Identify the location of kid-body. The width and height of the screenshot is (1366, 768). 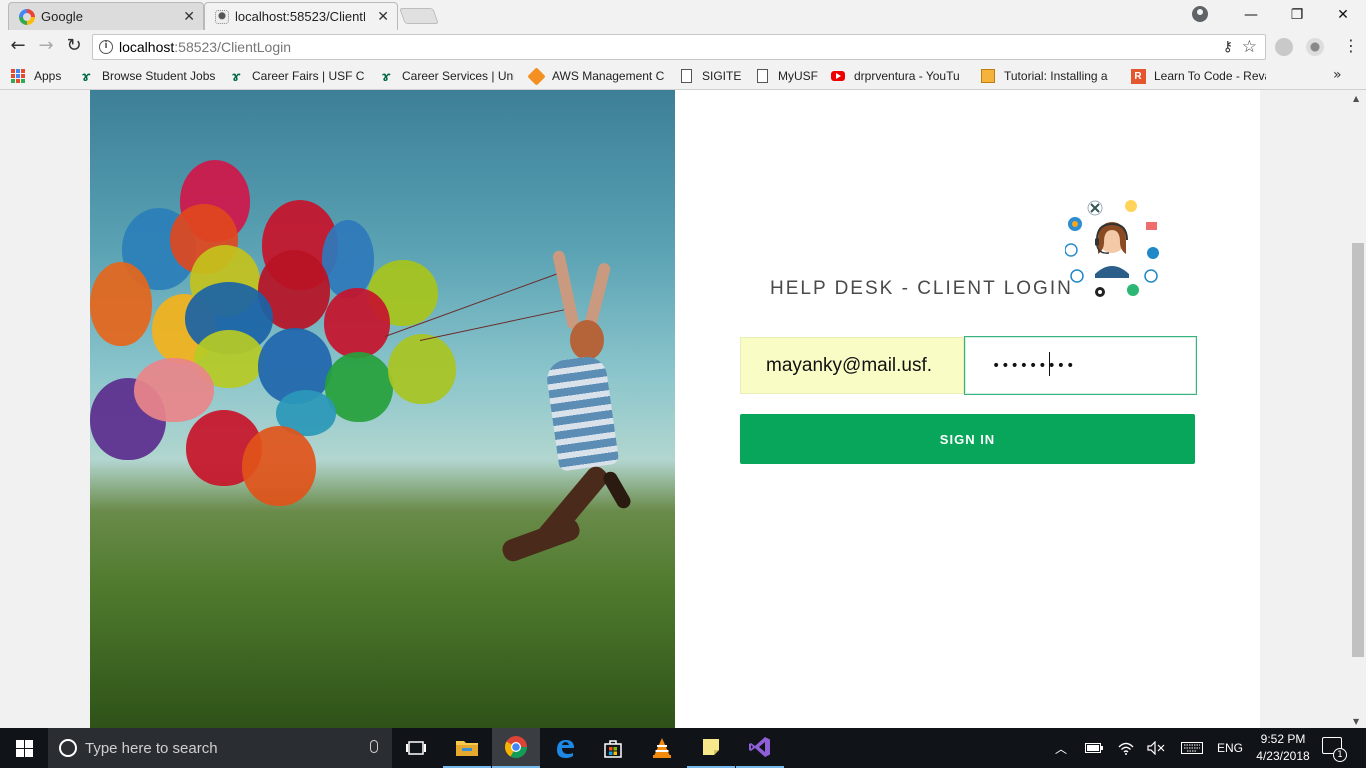
(582, 413).